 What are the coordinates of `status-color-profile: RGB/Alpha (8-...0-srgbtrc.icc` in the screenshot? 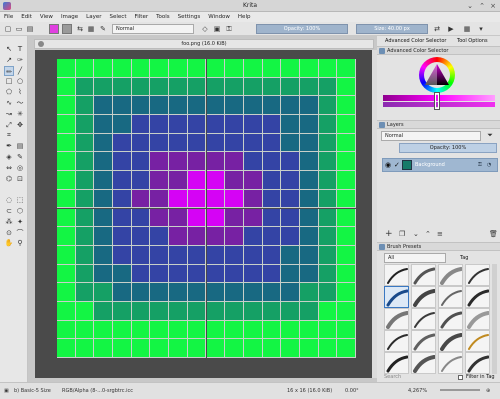 It's located at (97, 391).